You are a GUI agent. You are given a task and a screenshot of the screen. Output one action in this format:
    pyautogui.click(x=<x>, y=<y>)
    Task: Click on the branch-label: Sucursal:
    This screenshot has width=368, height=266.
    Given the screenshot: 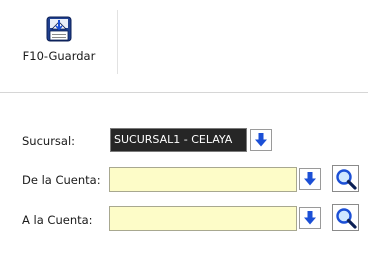 What is the action you would take?
    pyautogui.click(x=49, y=141)
    